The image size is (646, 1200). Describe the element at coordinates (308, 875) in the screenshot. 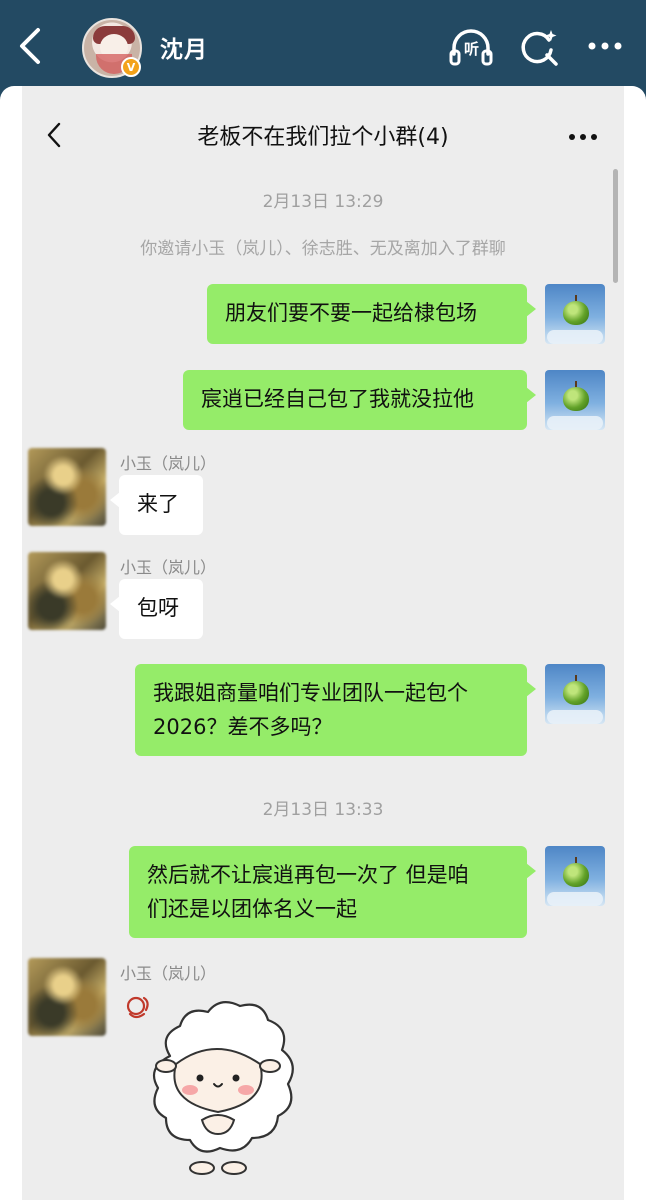

I see `message-line: 然后就不让宸逍再包一次了 但是咱` at that location.